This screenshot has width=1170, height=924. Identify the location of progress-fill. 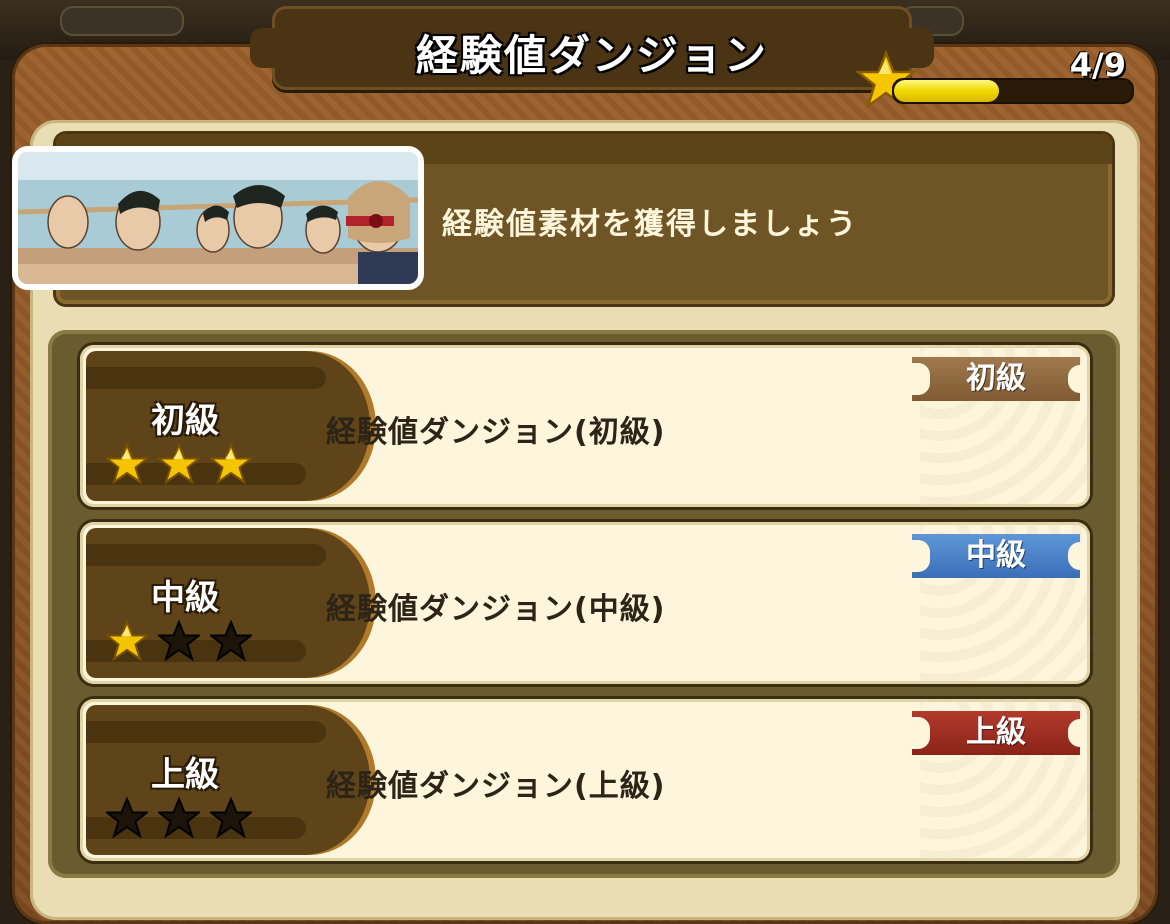
(946, 91).